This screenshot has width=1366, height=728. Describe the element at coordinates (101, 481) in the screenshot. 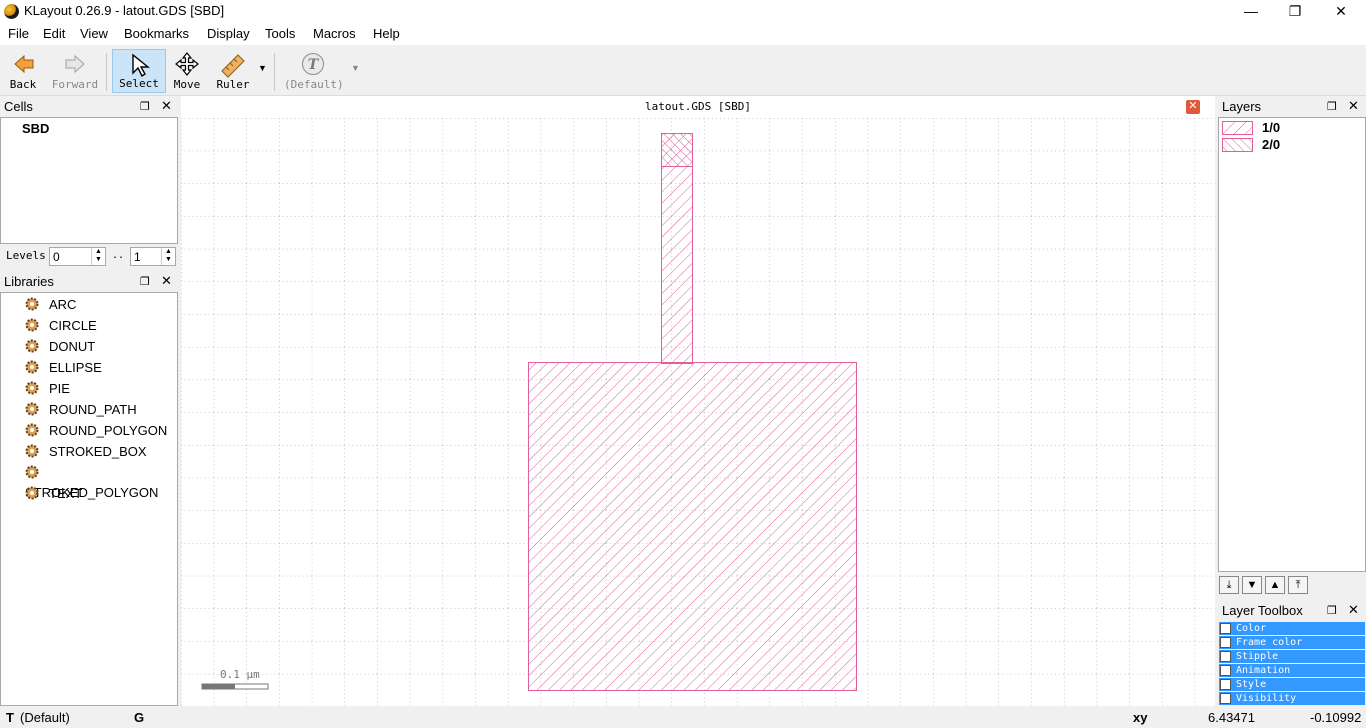

I see `library-item: STROKED_POLYGON` at that location.